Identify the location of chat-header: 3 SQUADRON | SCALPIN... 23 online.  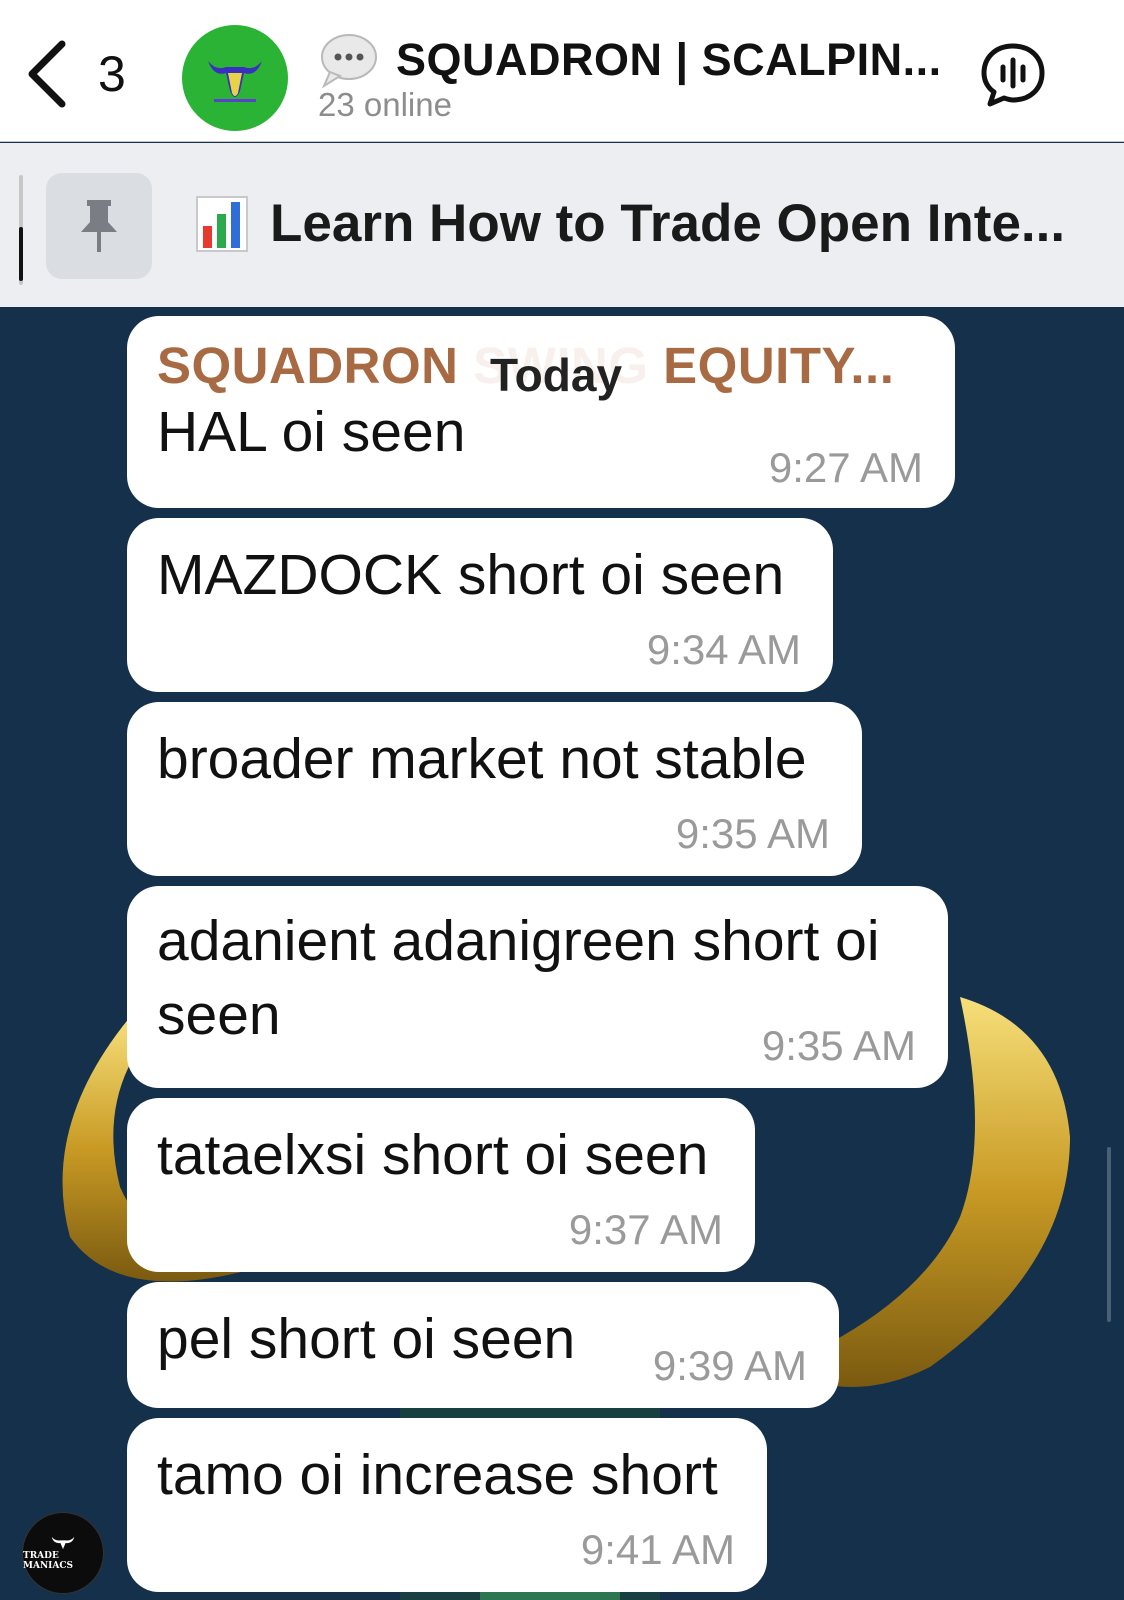
(562, 71).